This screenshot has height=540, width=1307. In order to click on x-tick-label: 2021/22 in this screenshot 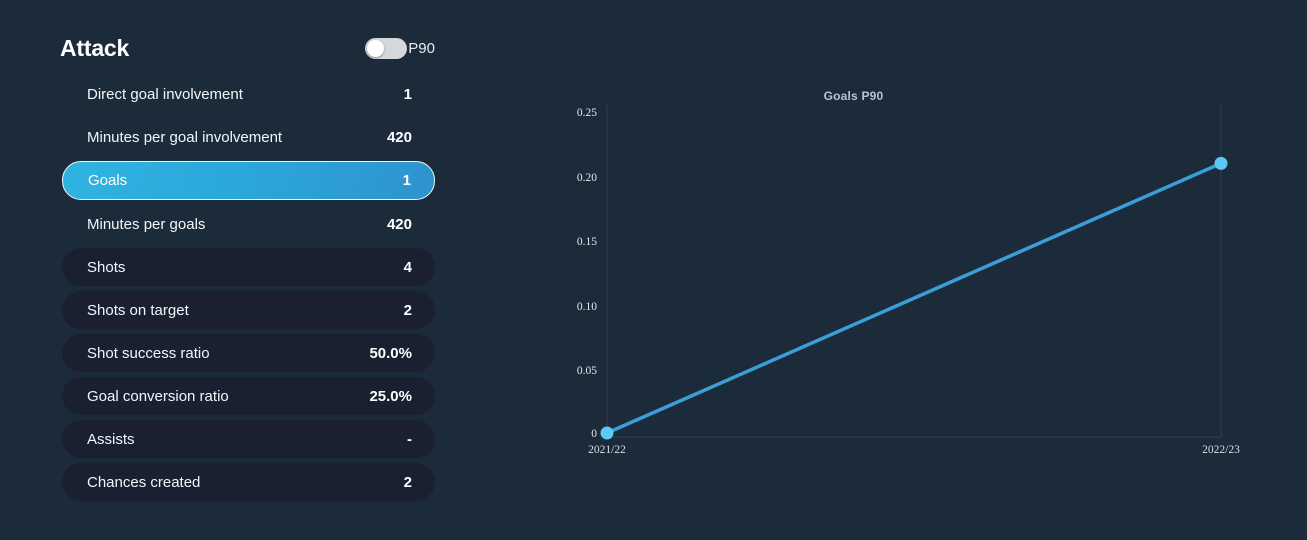, I will do `click(607, 450)`.